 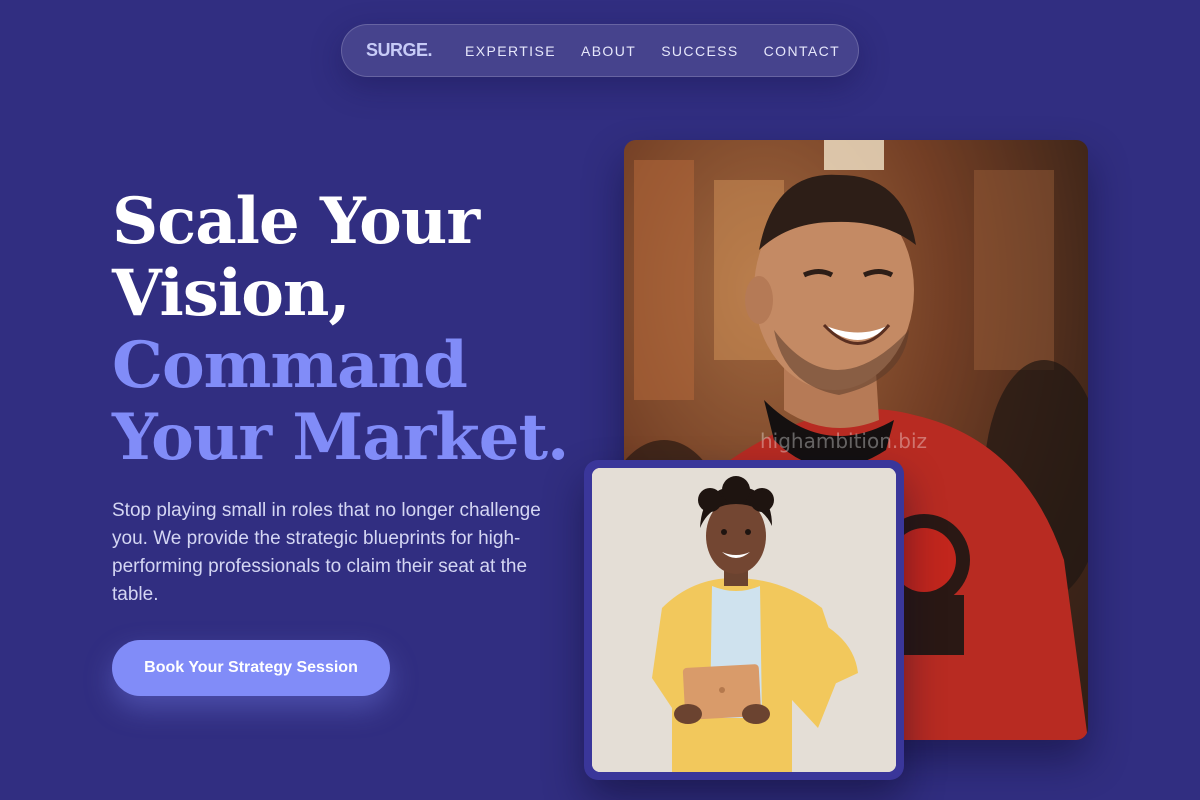 What do you see at coordinates (510, 51) in the screenshot?
I see `nav-link-expertise: EXPERTISE` at bounding box center [510, 51].